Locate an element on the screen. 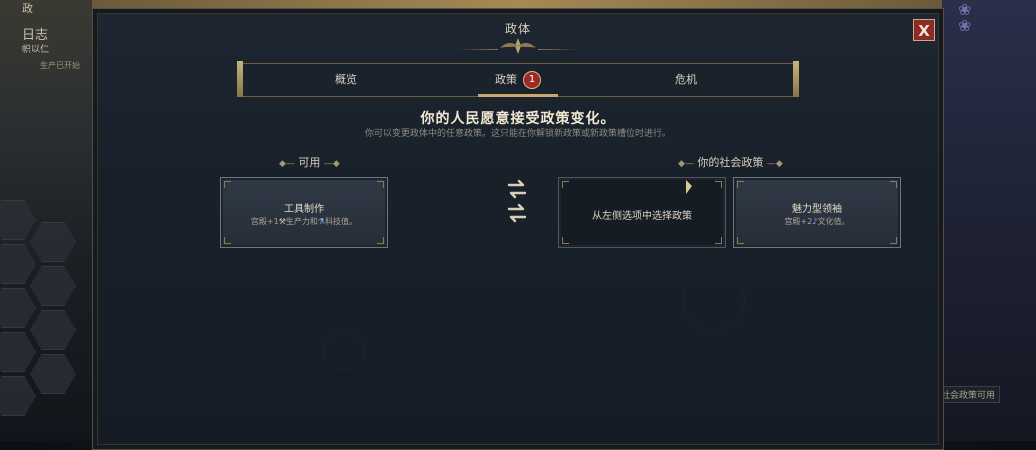 The height and width of the screenshot is (450, 1036). title-ornament-icon is located at coordinates (518, 46).